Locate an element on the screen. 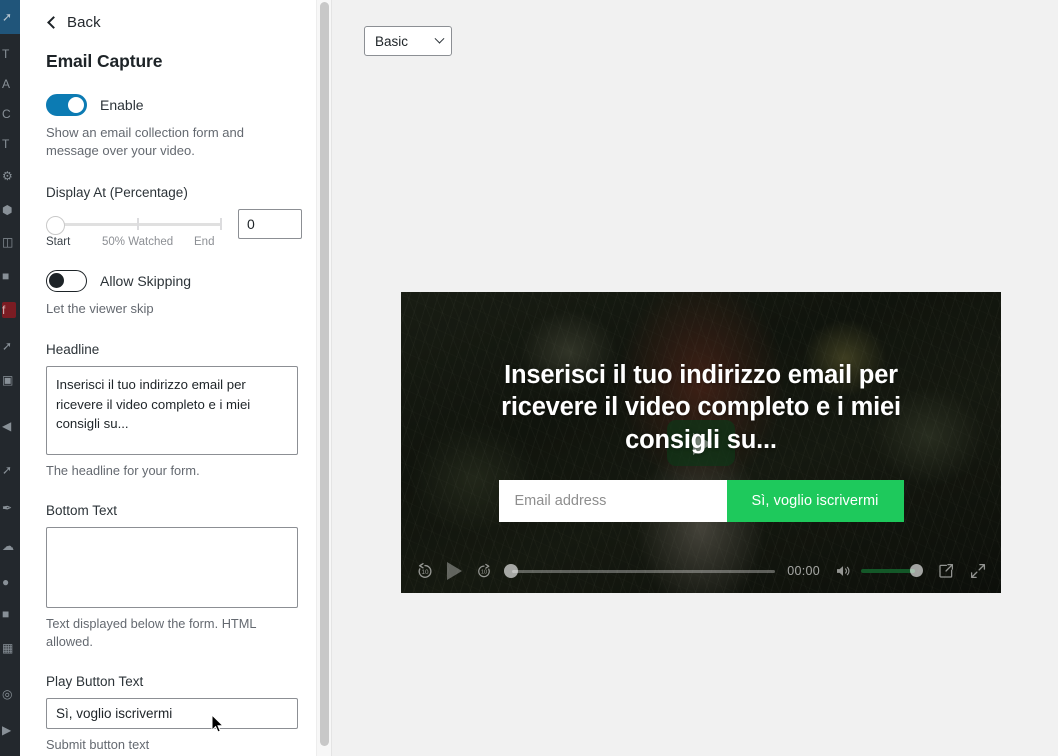 This screenshot has height=756, width=1058. display-at-number-input is located at coordinates (270, 223).